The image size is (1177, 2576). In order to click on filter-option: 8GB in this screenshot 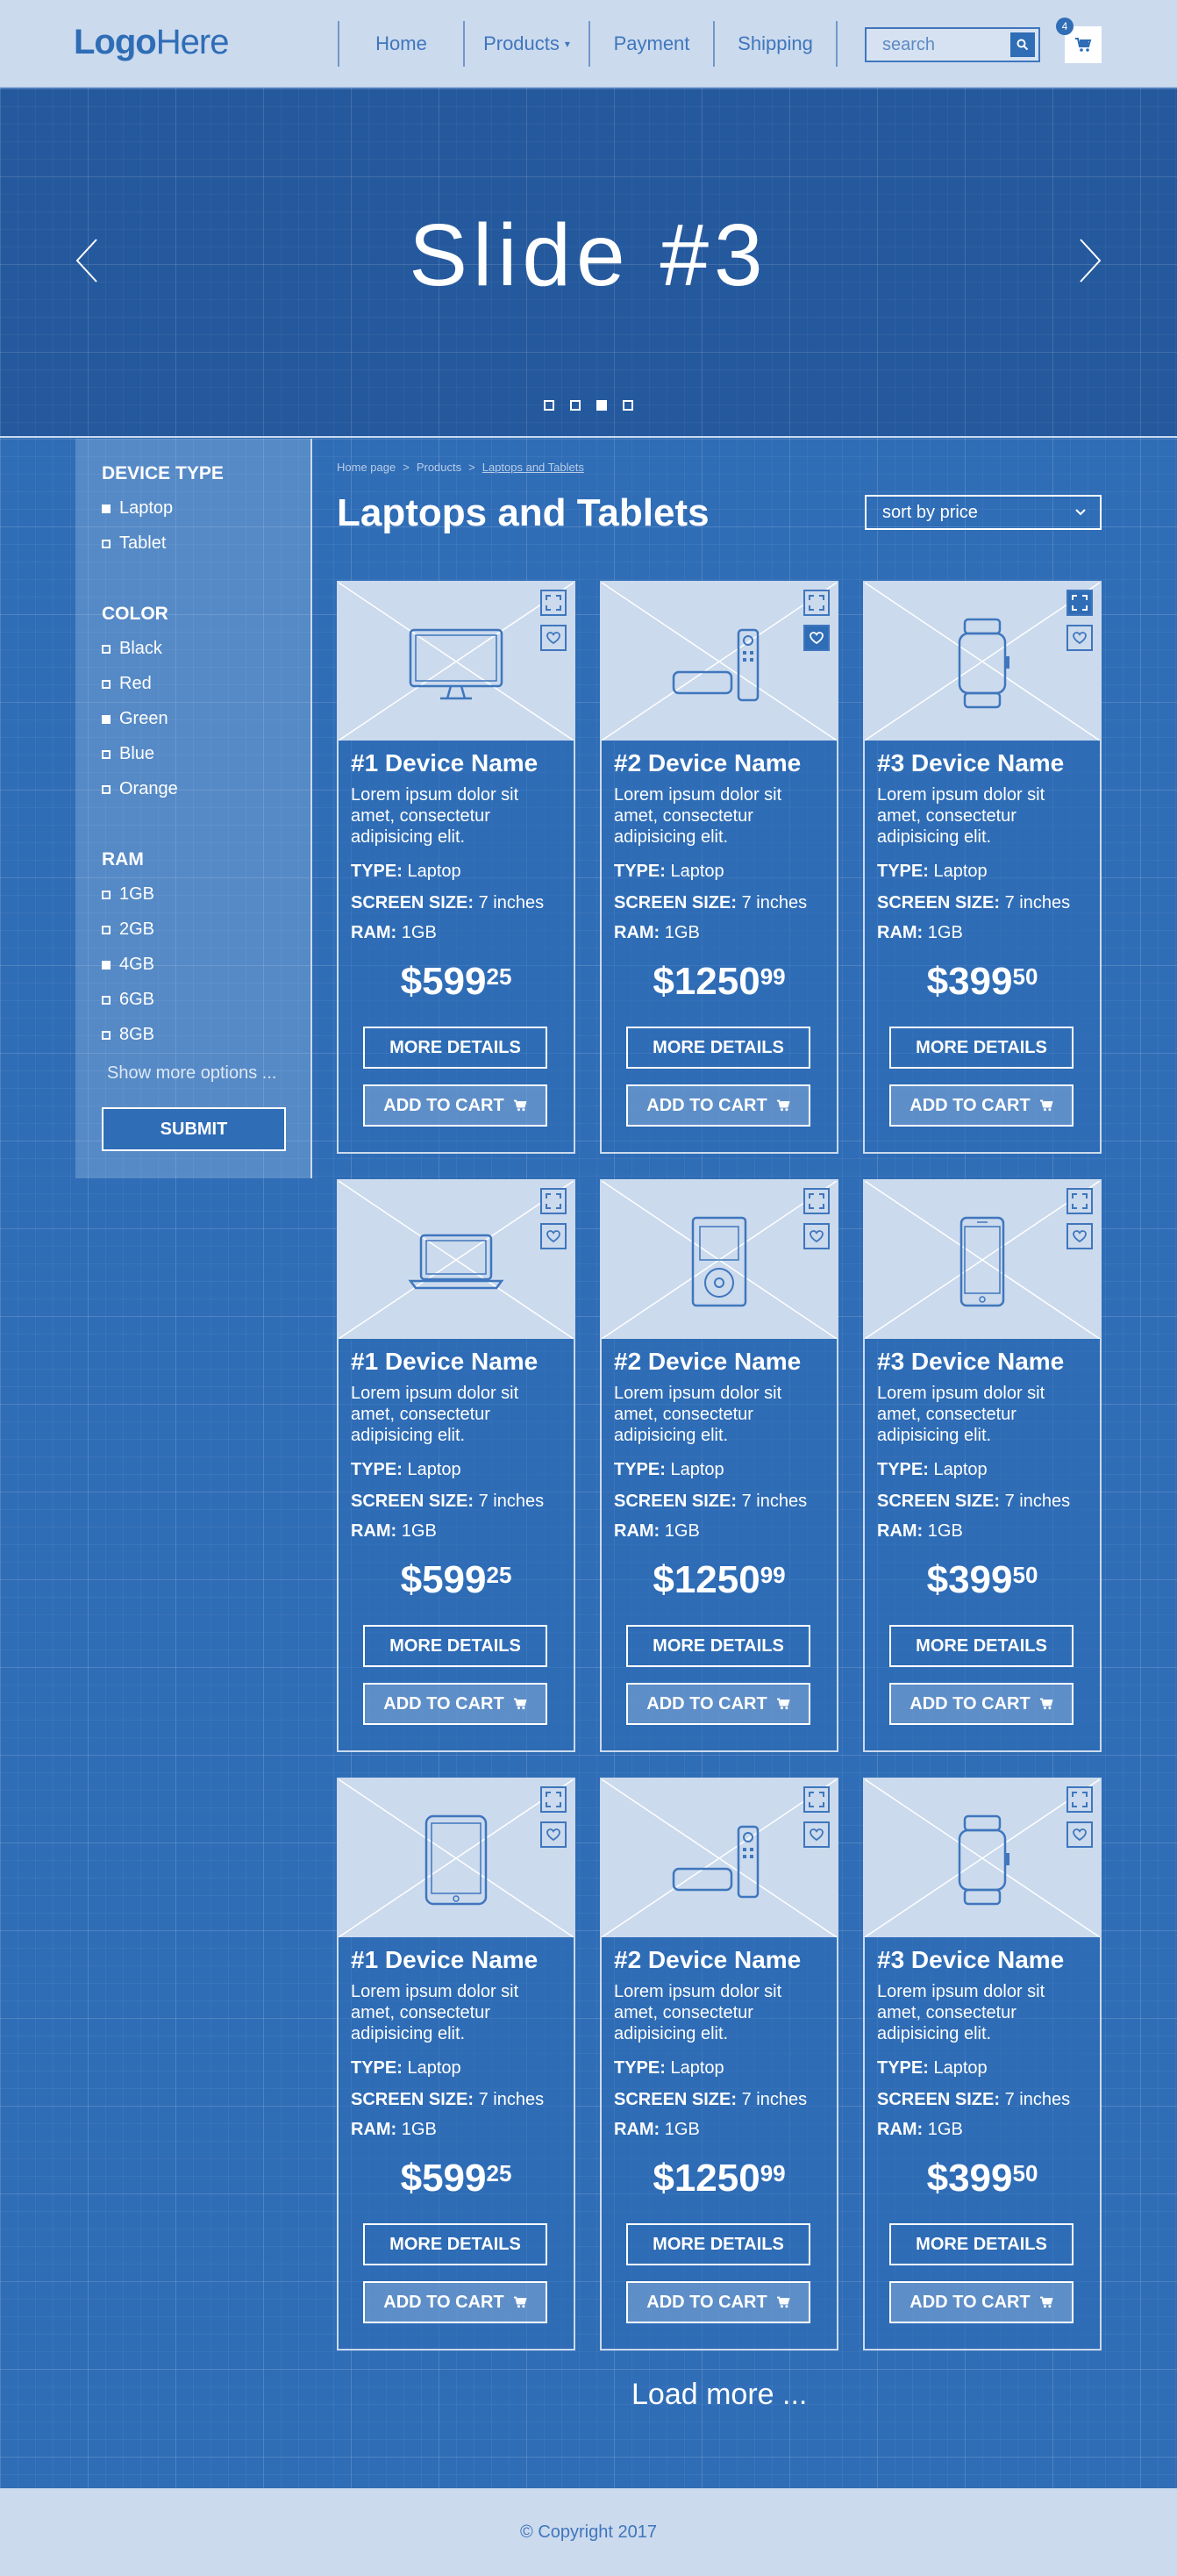, I will do `click(128, 1035)`.